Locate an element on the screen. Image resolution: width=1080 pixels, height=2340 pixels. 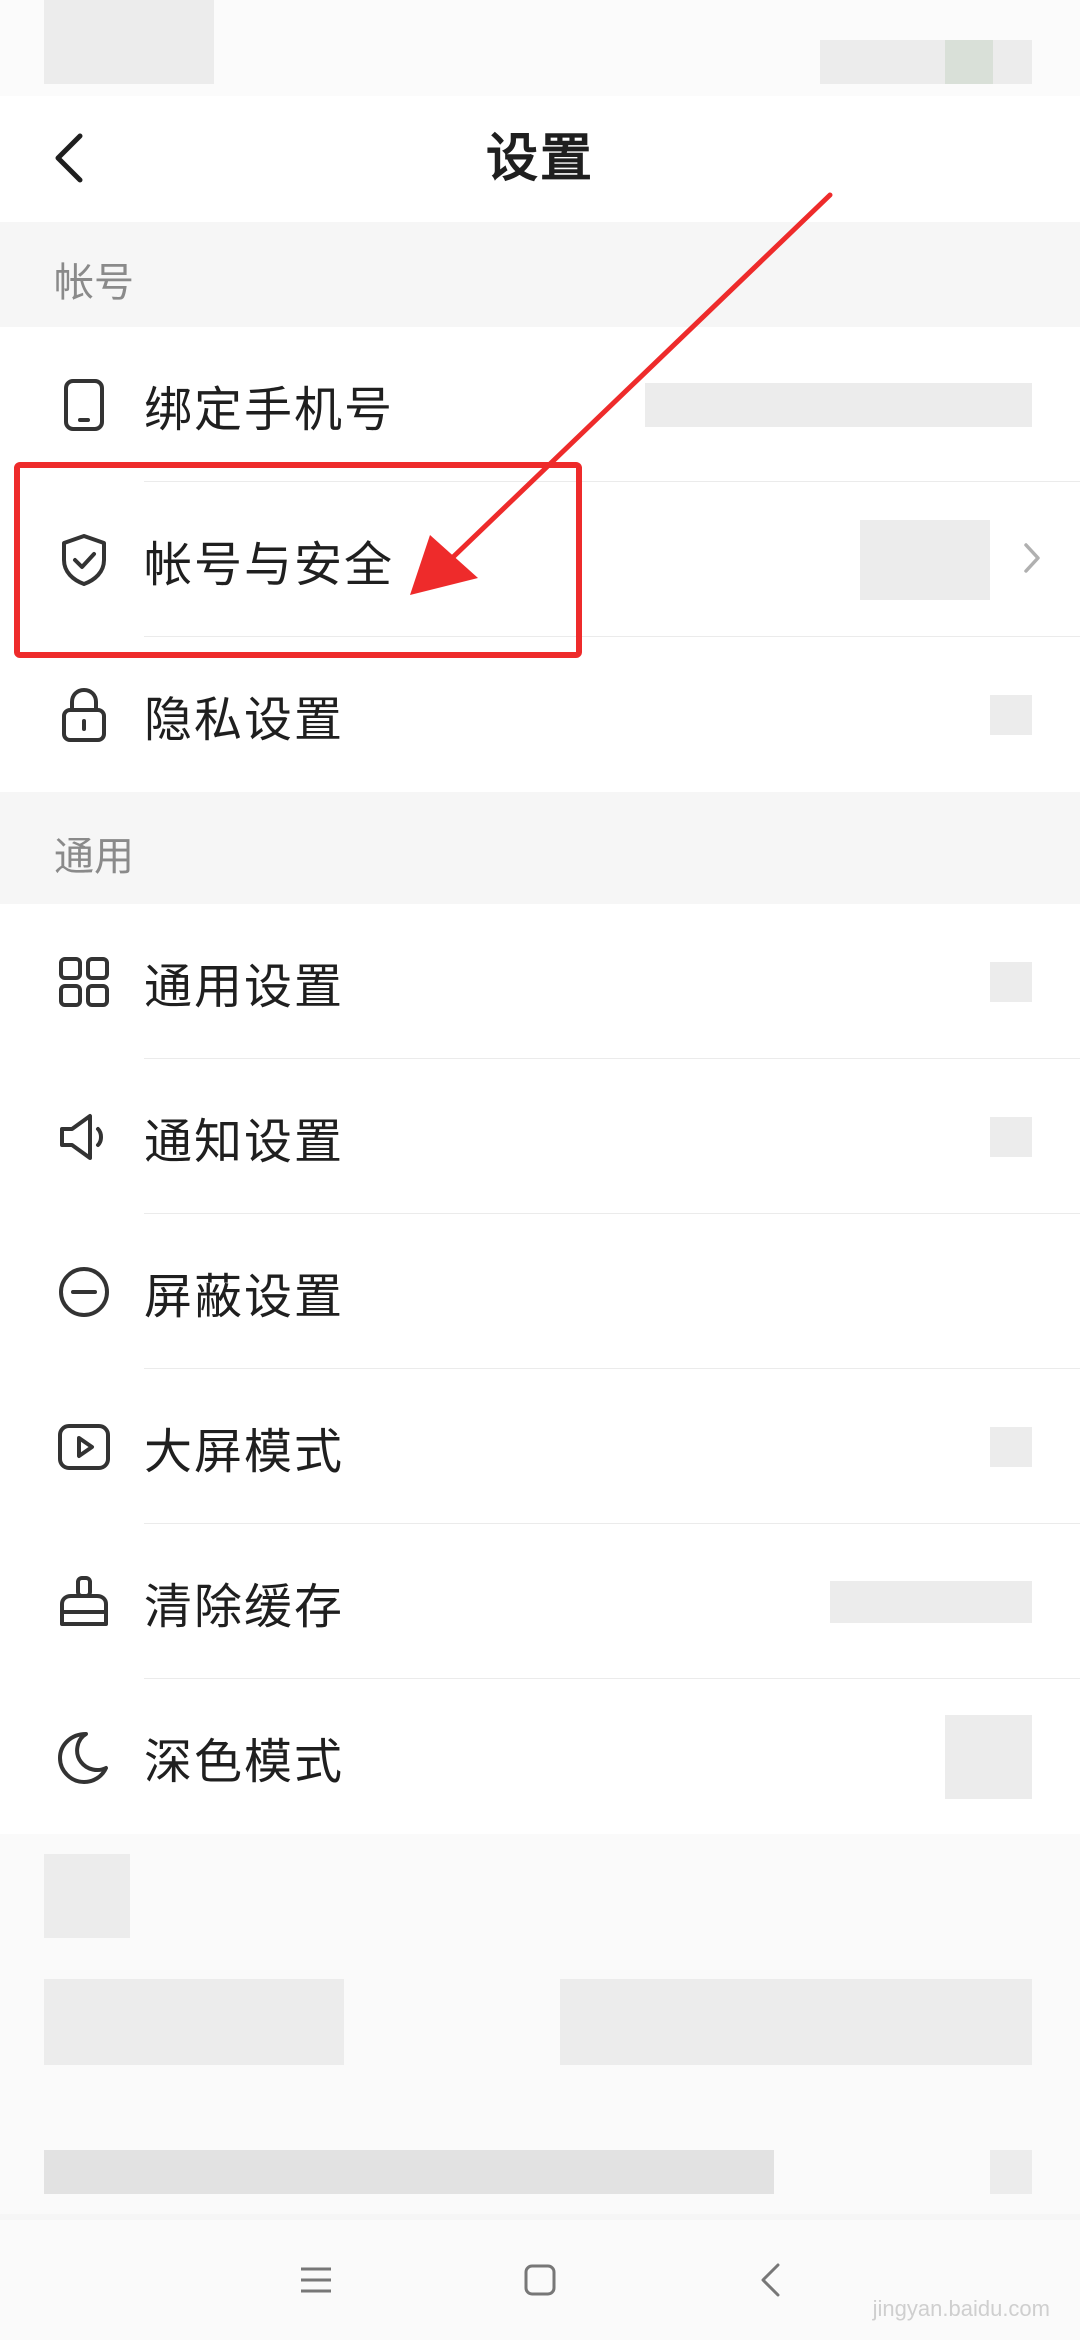
menu-icon is located at coordinates (316, 2280).